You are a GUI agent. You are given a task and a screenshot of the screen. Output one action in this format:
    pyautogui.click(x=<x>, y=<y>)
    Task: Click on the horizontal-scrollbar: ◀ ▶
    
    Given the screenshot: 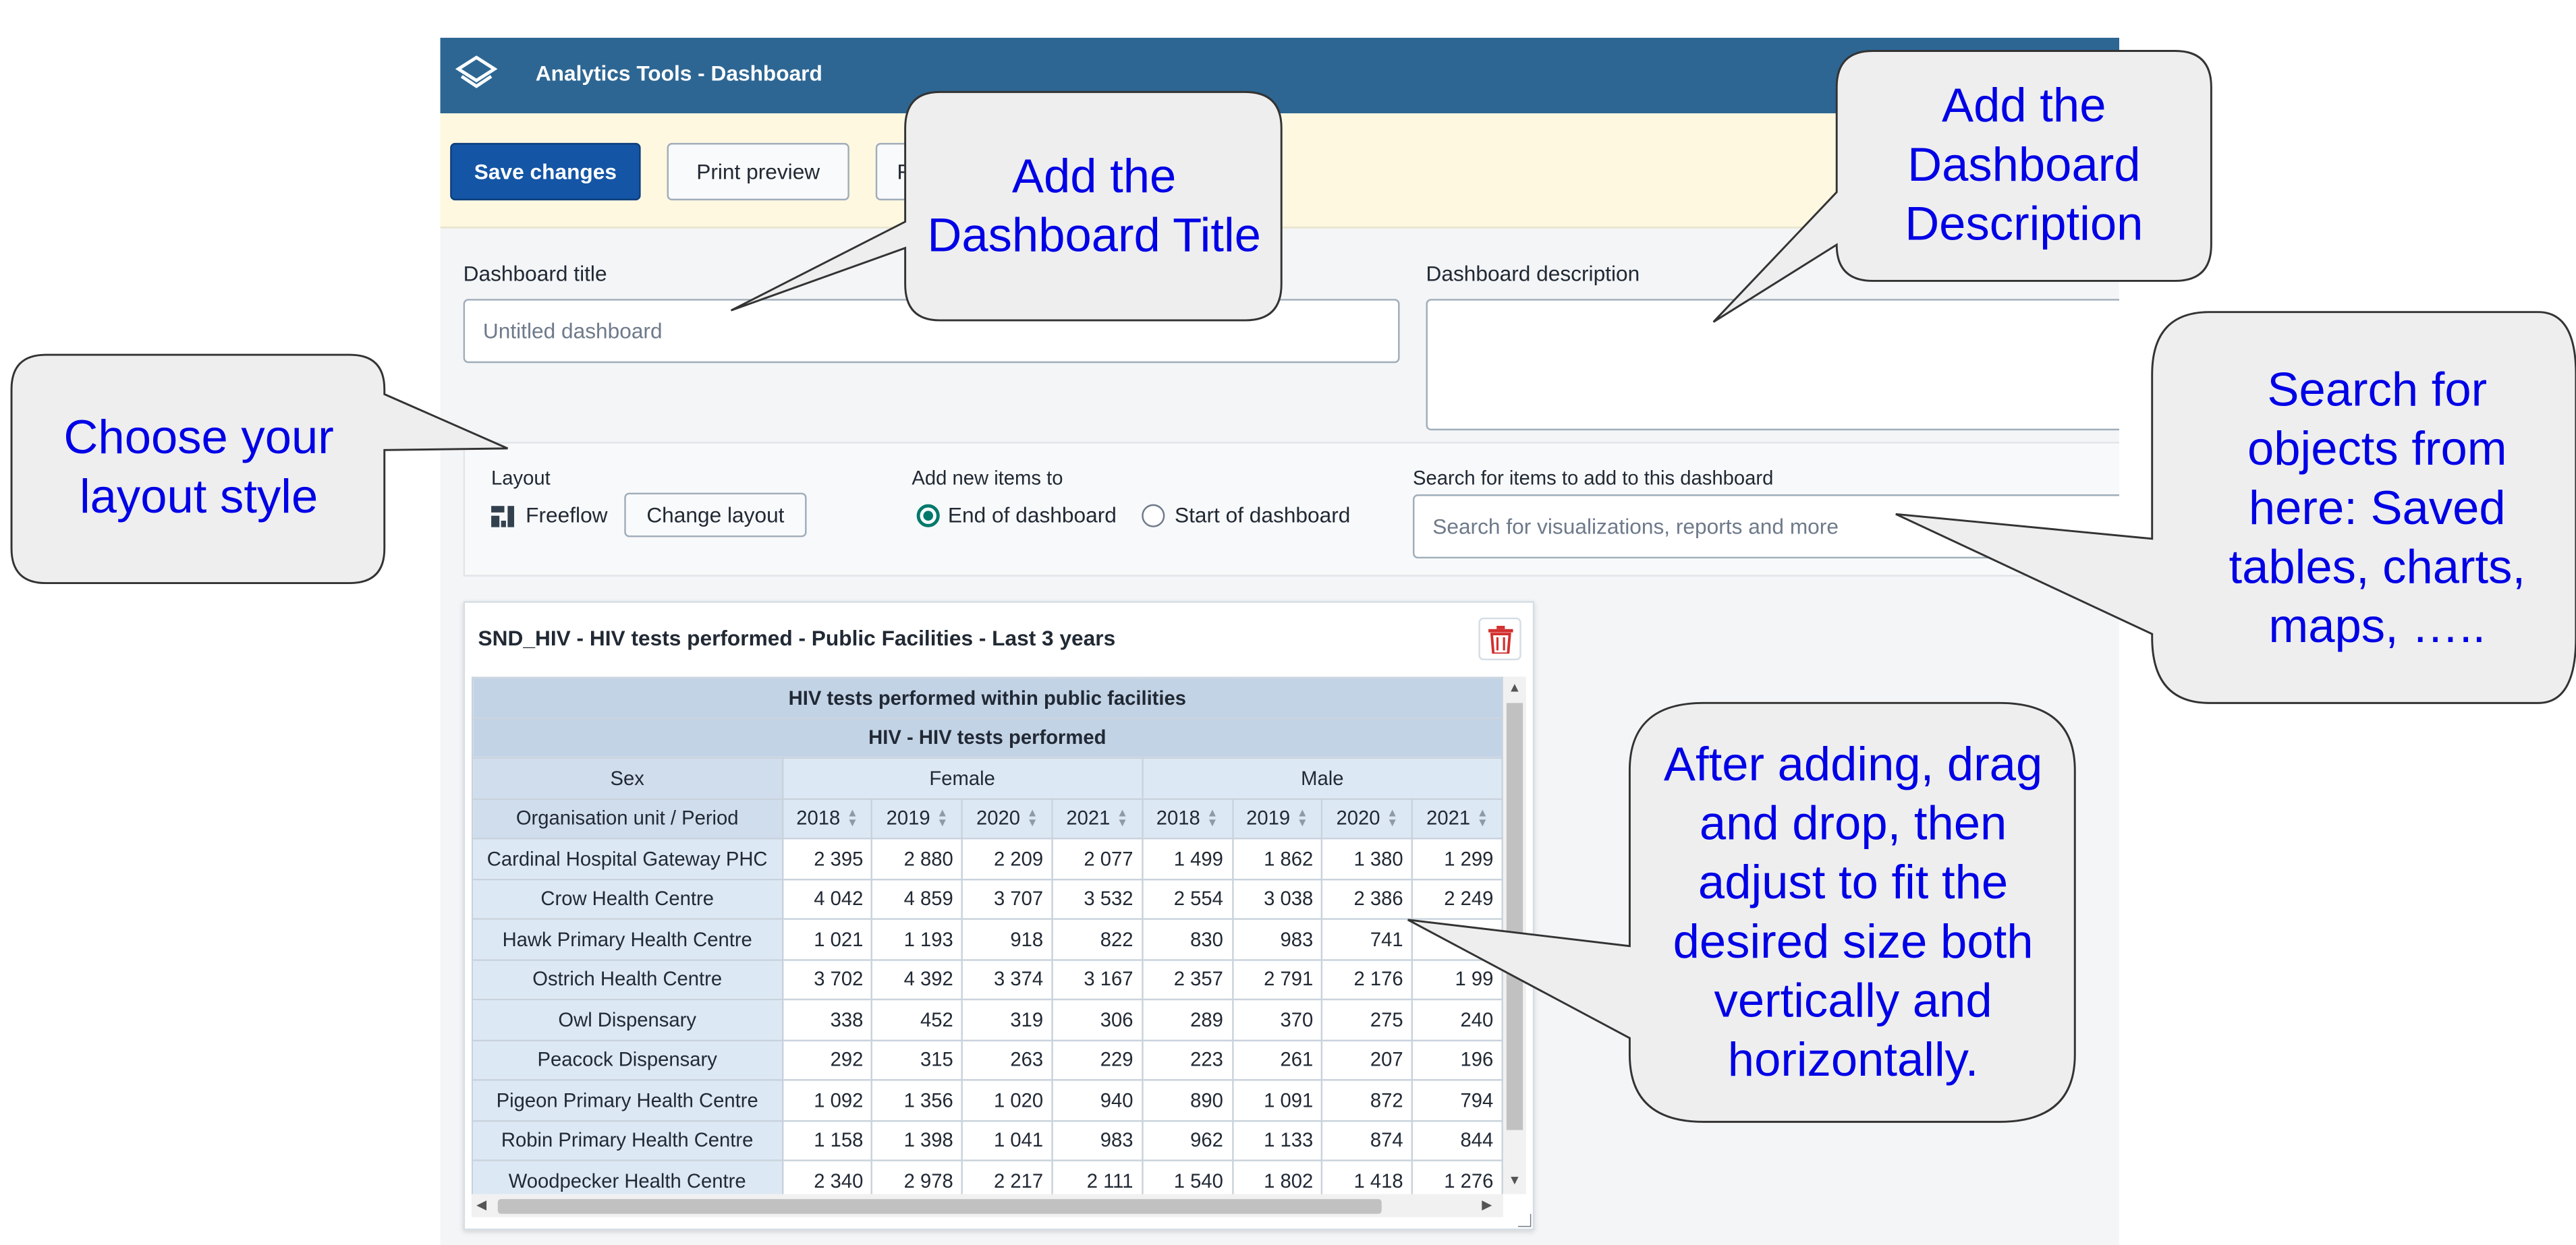 What is the action you would take?
    pyautogui.click(x=987, y=1206)
    